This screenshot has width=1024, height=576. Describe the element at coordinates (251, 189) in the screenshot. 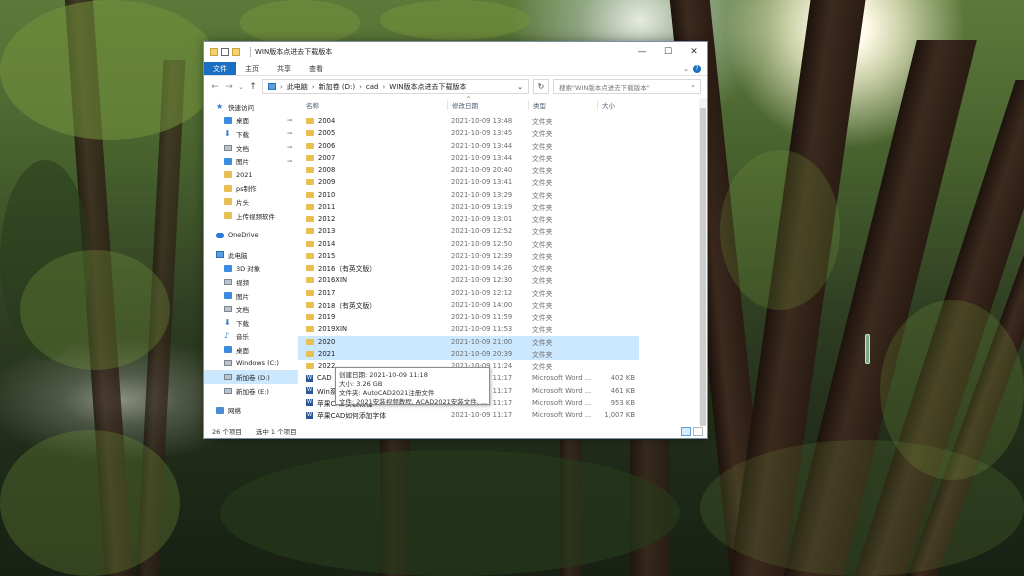

I see `sidebar-item-ps: ps制作` at that location.